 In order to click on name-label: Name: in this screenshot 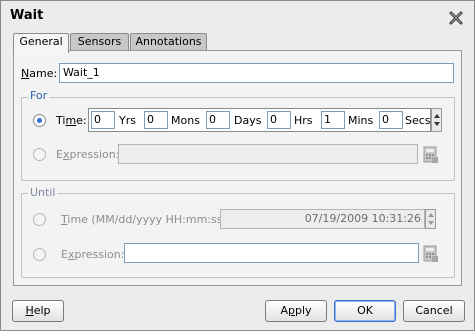, I will do `click(39, 73)`.